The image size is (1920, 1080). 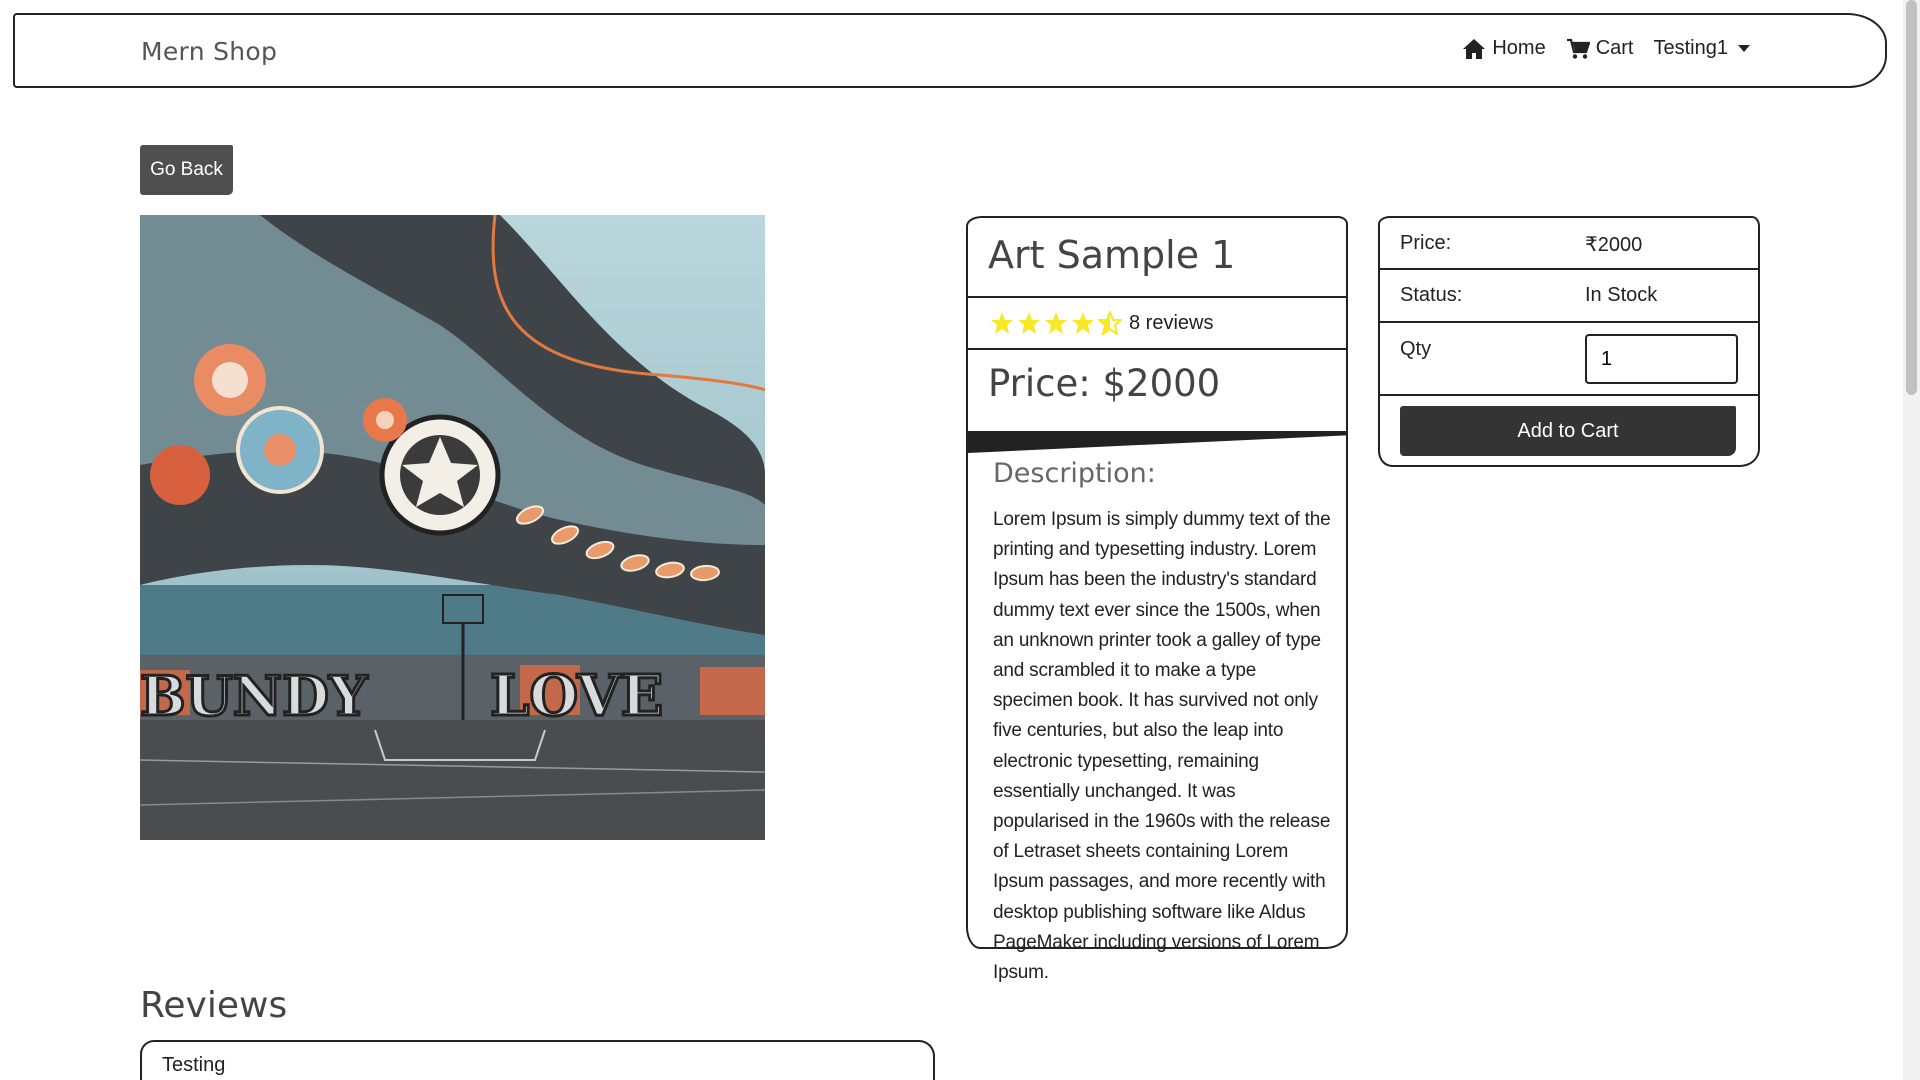 What do you see at coordinates (1621, 295) in the screenshot?
I see `status-value: In Stock` at bounding box center [1621, 295].